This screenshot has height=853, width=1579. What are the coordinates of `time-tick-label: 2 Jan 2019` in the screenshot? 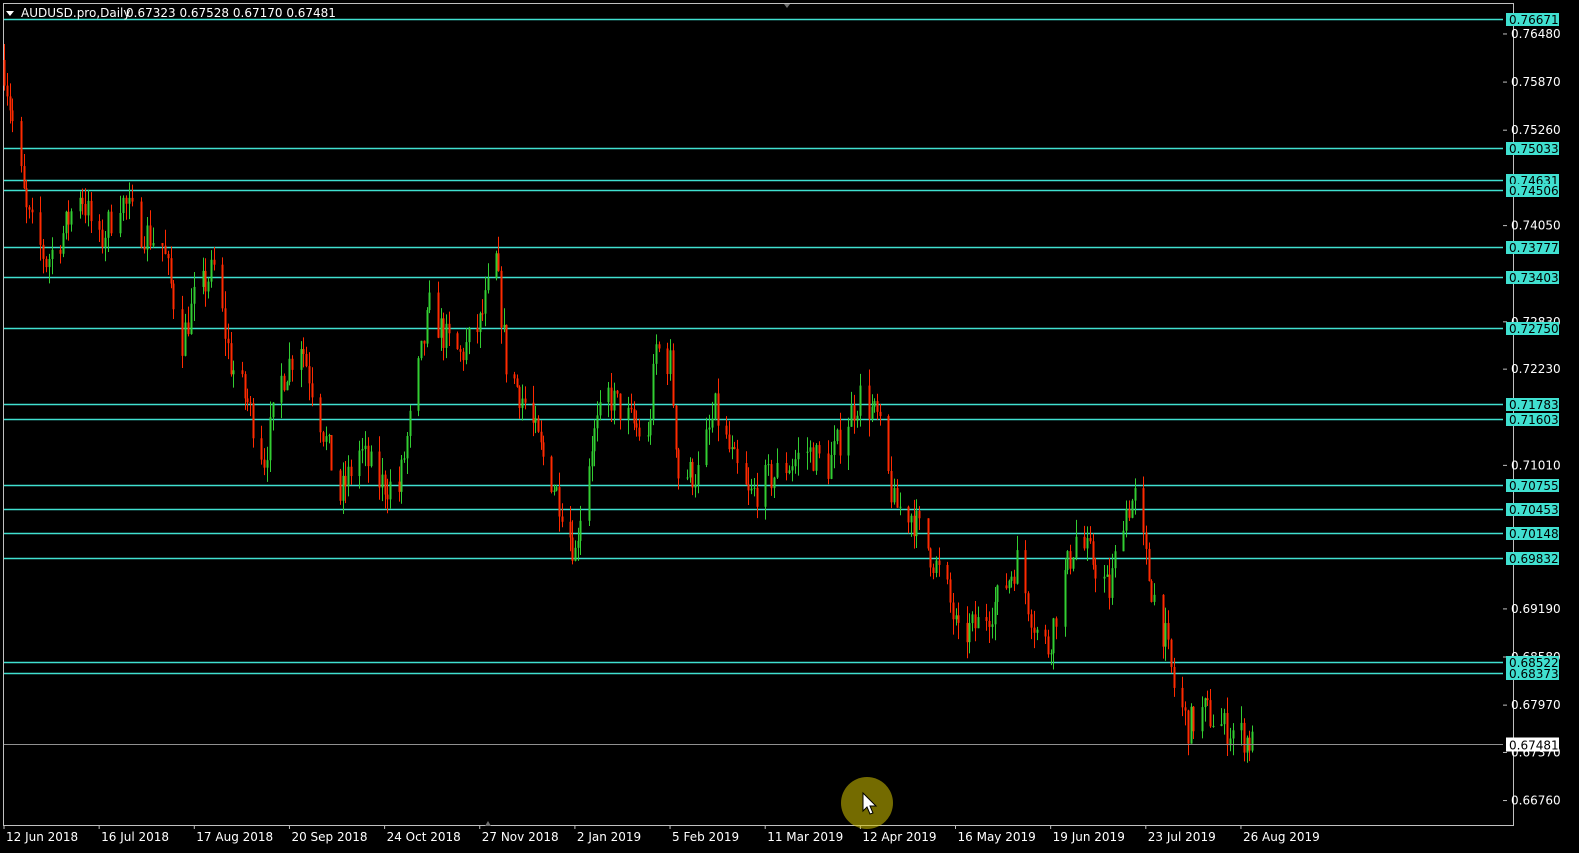 It's located at (609, 837).